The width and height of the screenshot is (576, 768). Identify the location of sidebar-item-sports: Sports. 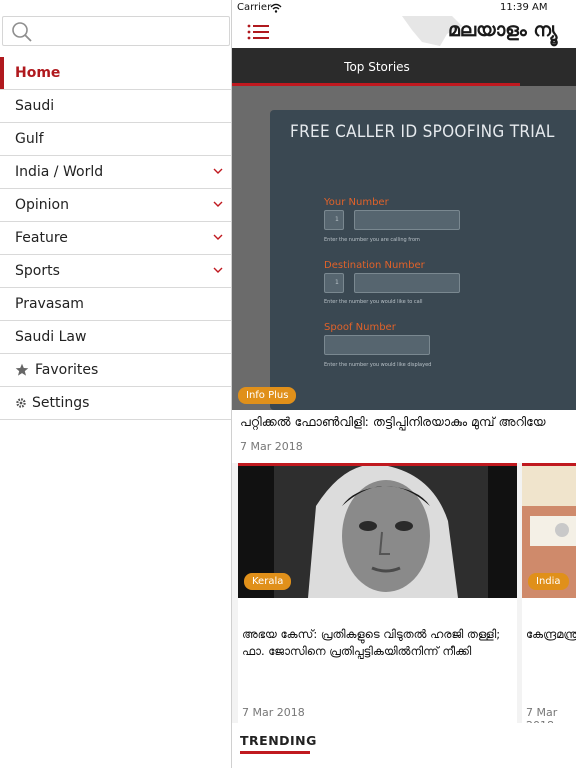
(115, 271).